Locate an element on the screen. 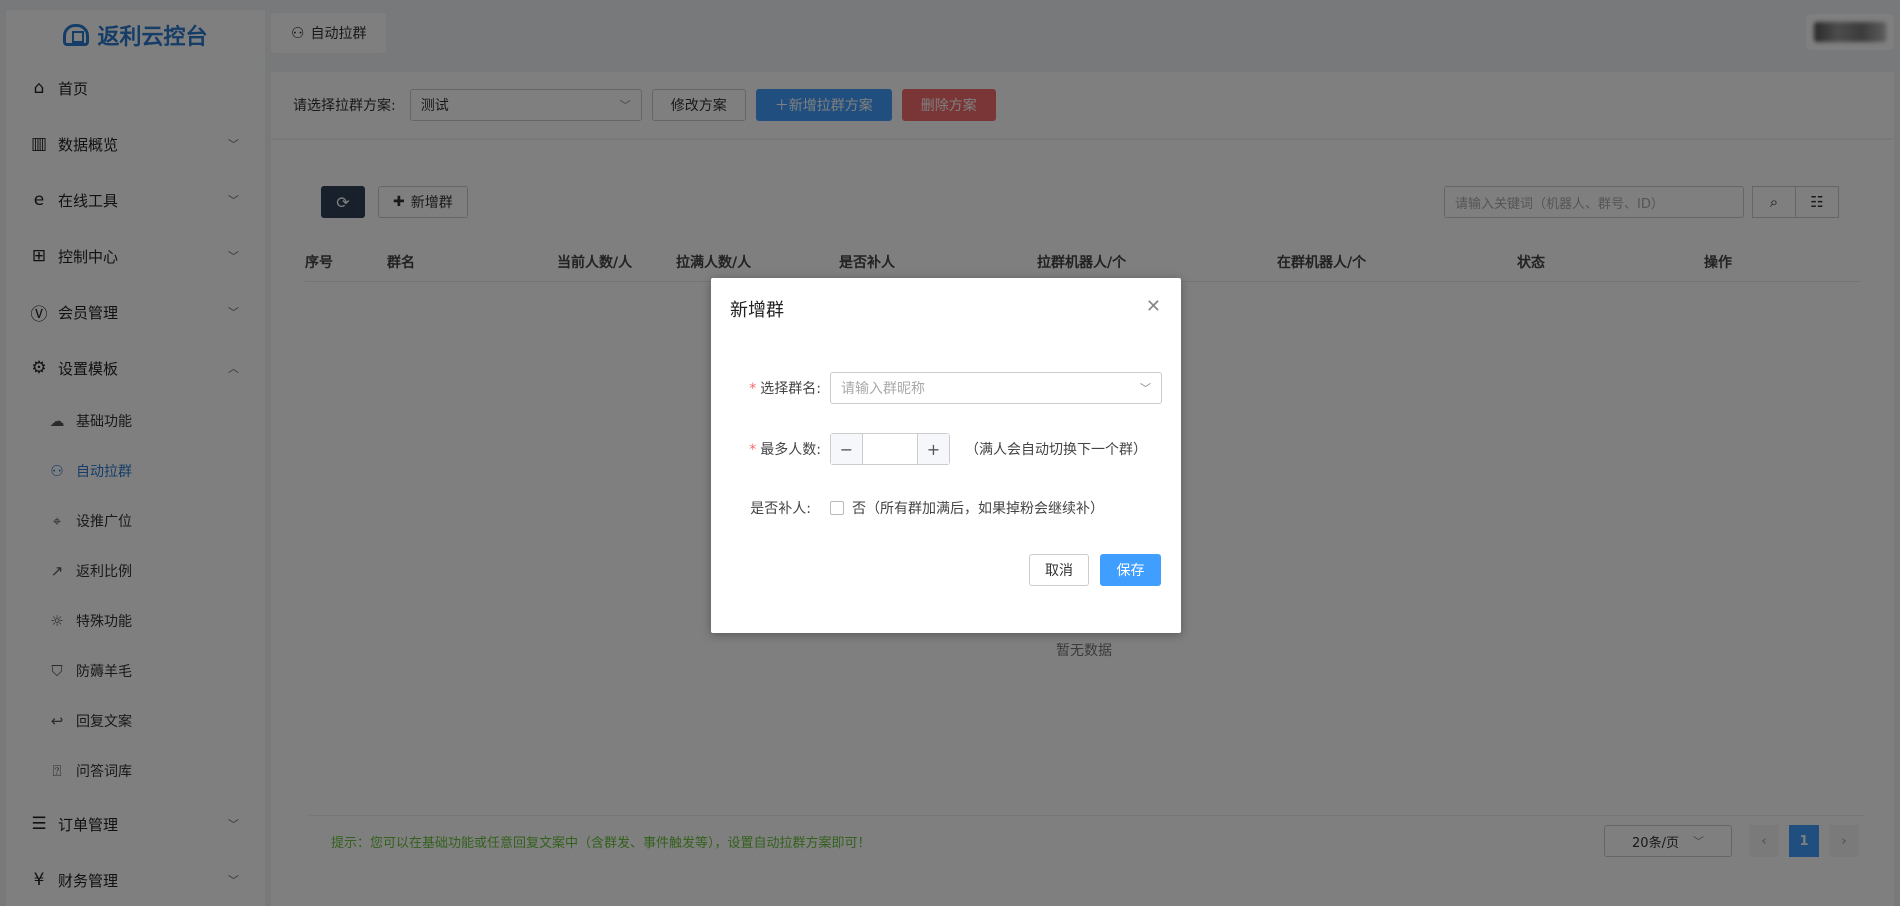 This screenshot has width=1900, height=906. increment-button: + is located at coordinates (933, 449).